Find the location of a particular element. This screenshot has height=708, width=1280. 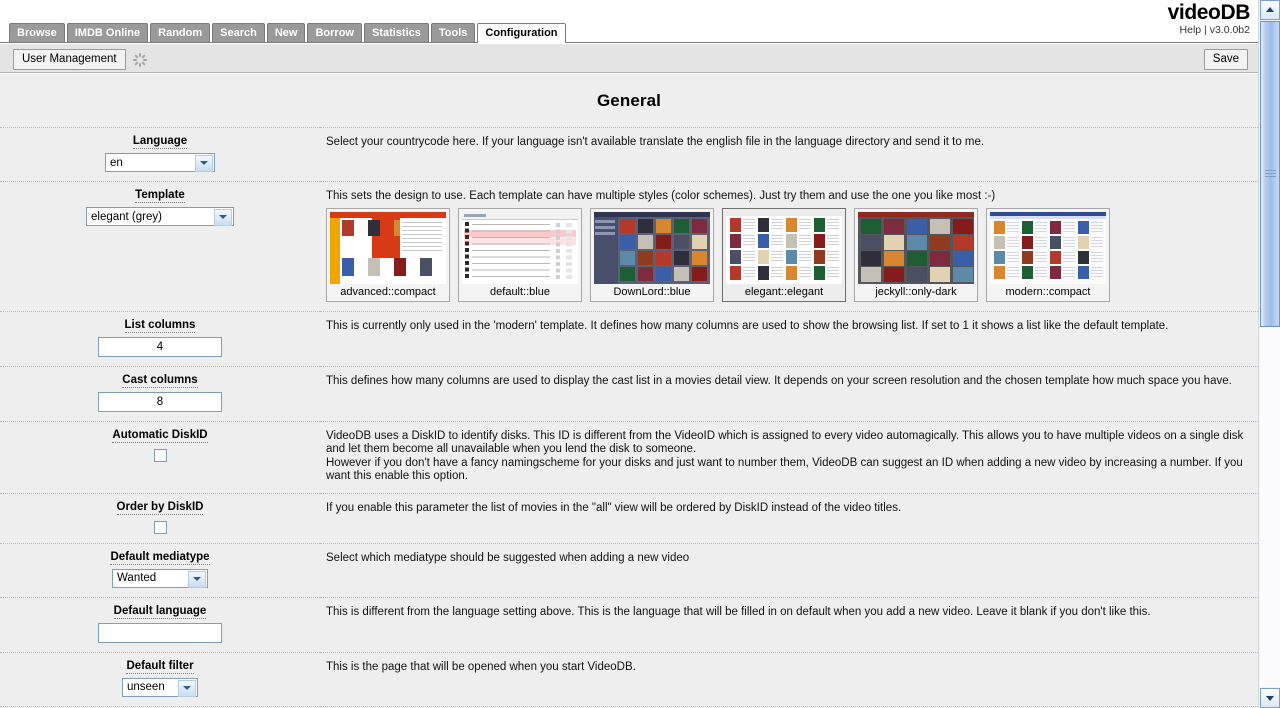

tab-tools: Tools is located at coordinates (453, 32).